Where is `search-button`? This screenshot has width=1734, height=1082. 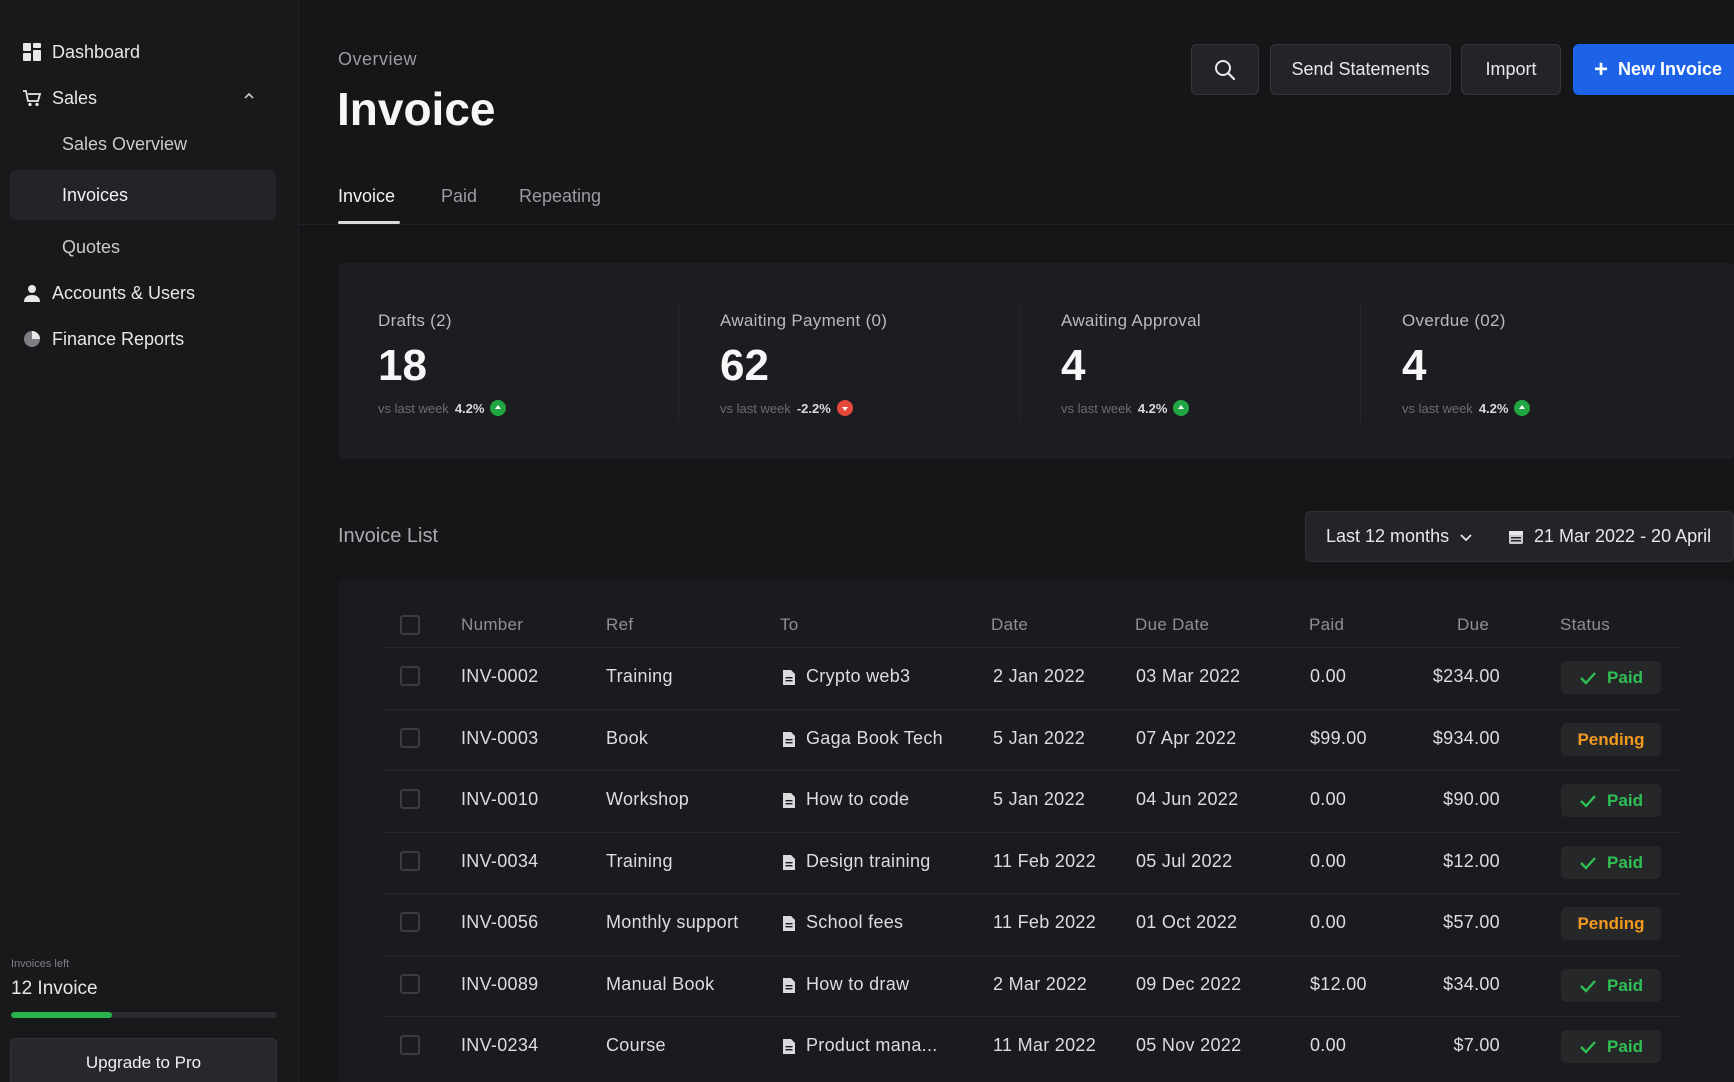
search-button is located at coordinates (1225, 69).